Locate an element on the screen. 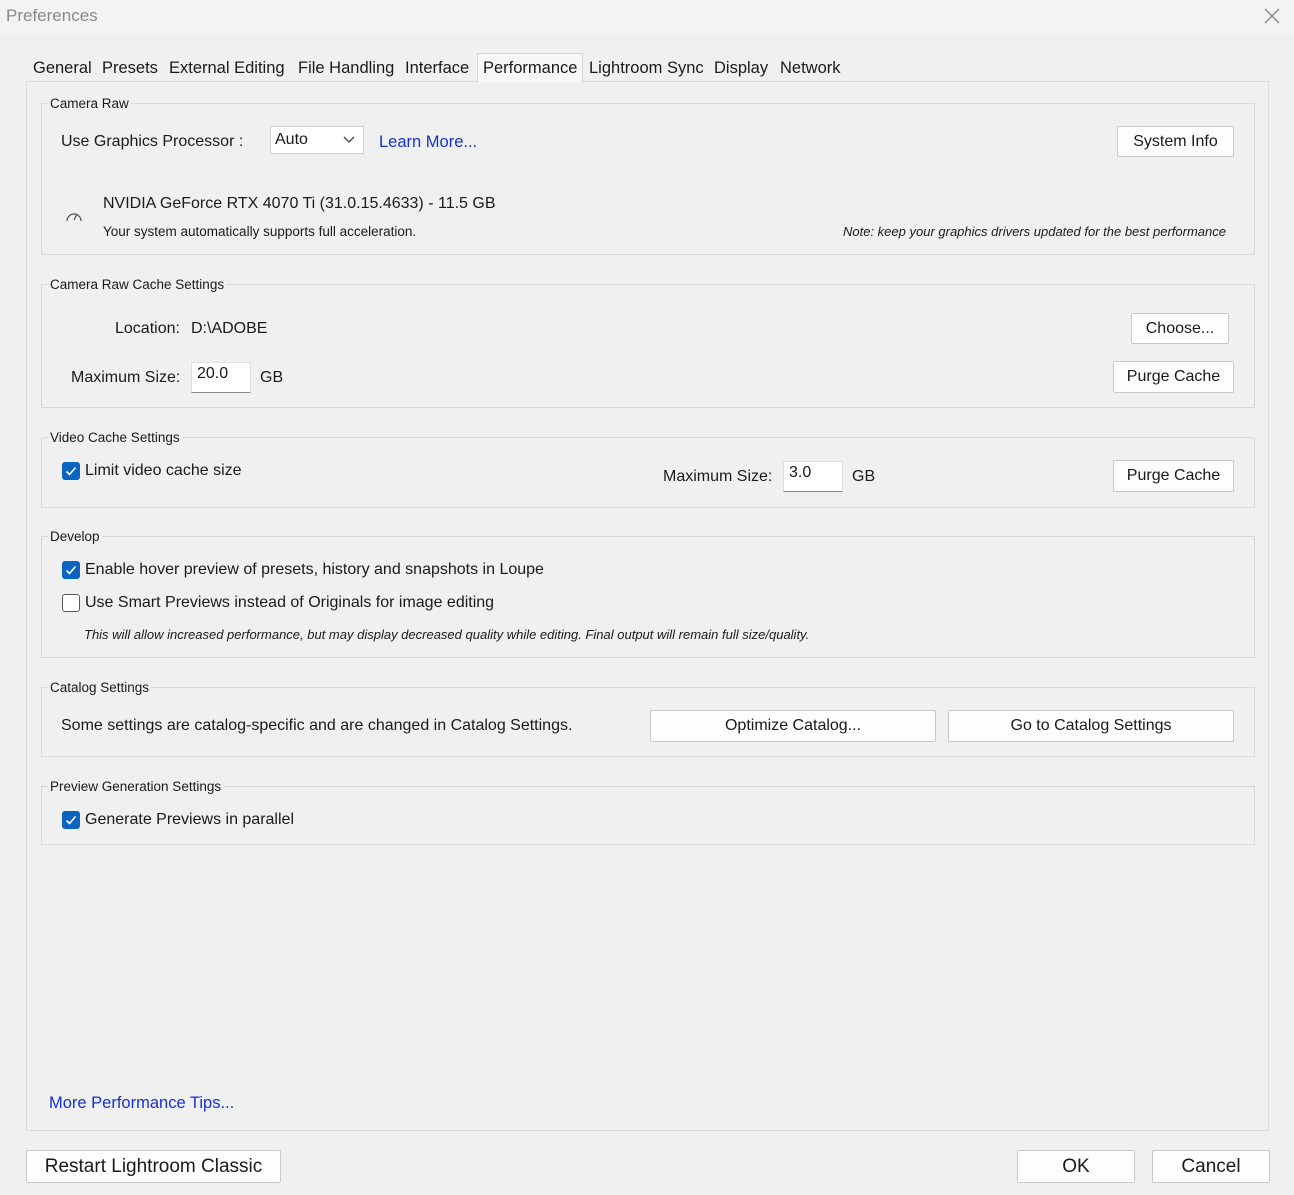 Image resolution: width=1294 pixels, height=1195 pixels. tab-interface: Interface is located at coordinates (437, 68).